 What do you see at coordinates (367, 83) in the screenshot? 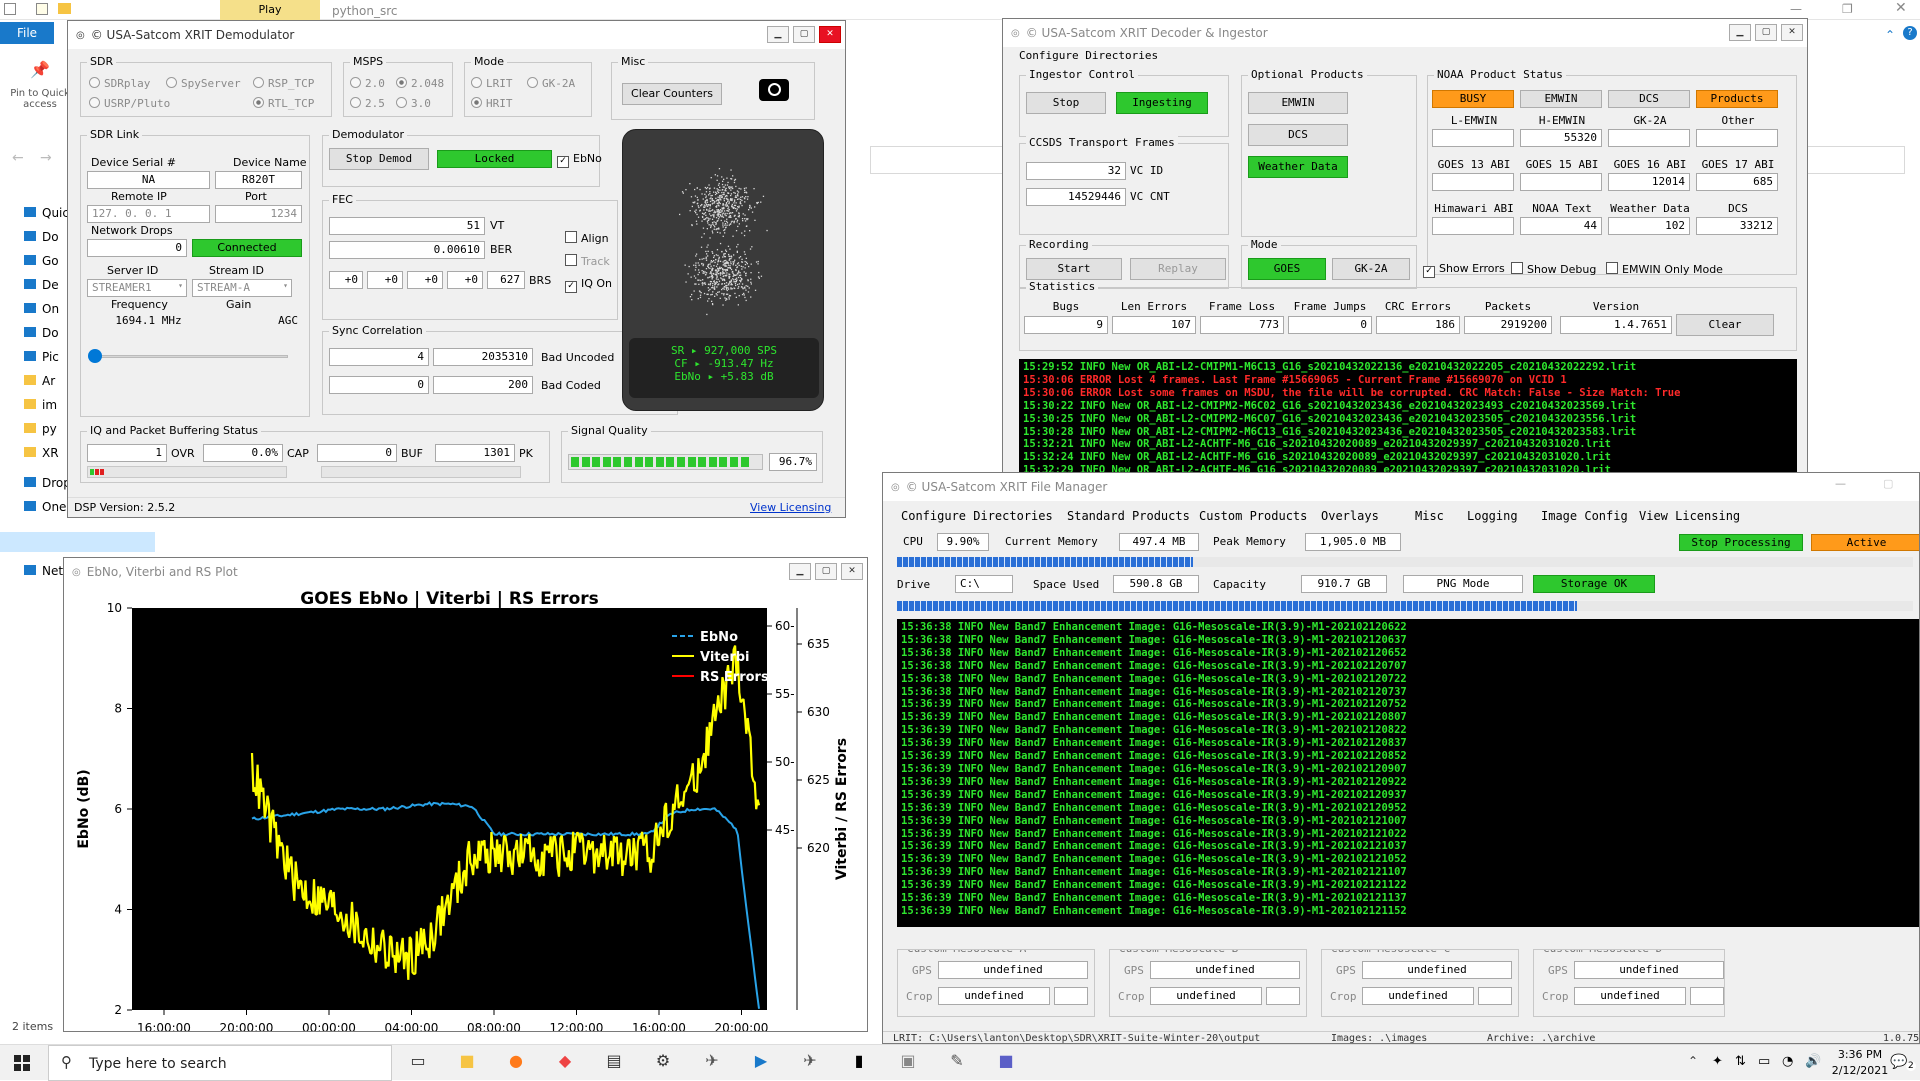
I see `radio-msps-2-0: 2.0` at bounding box center [367, 83].